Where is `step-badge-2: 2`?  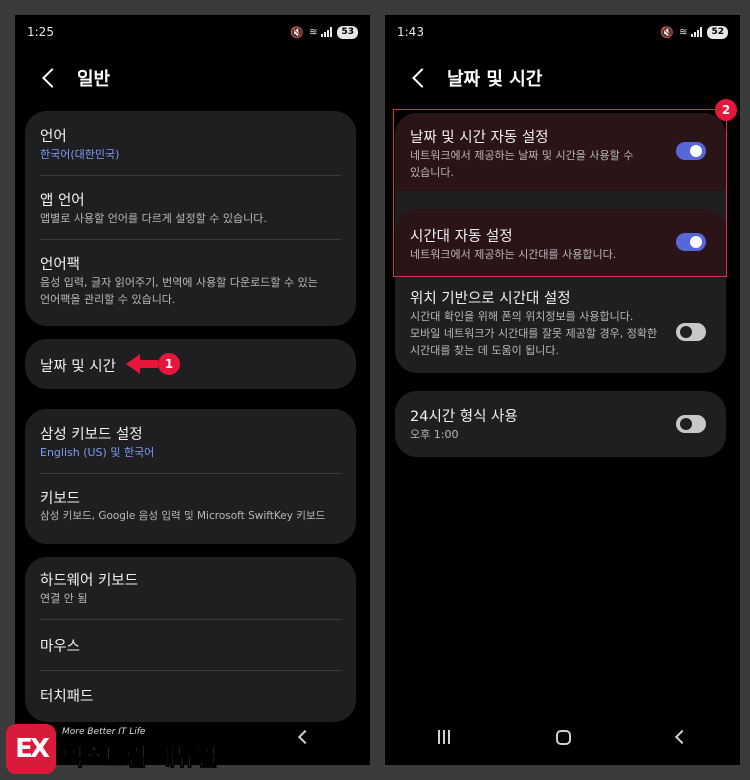
step-badge-2: 2 is located at coordinates (726, 110).